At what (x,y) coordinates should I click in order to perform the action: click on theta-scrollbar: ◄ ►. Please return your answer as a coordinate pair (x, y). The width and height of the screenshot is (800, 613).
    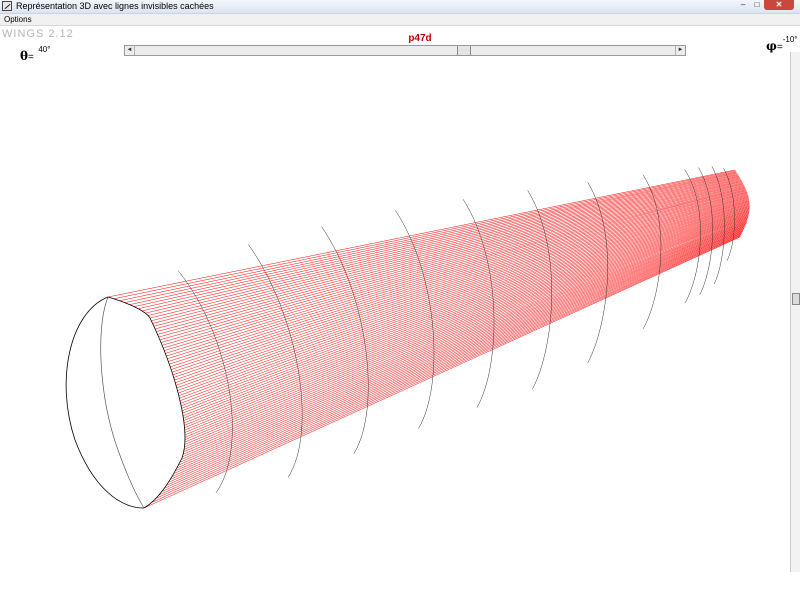
    Looking at the image, I should click on (405, 50).